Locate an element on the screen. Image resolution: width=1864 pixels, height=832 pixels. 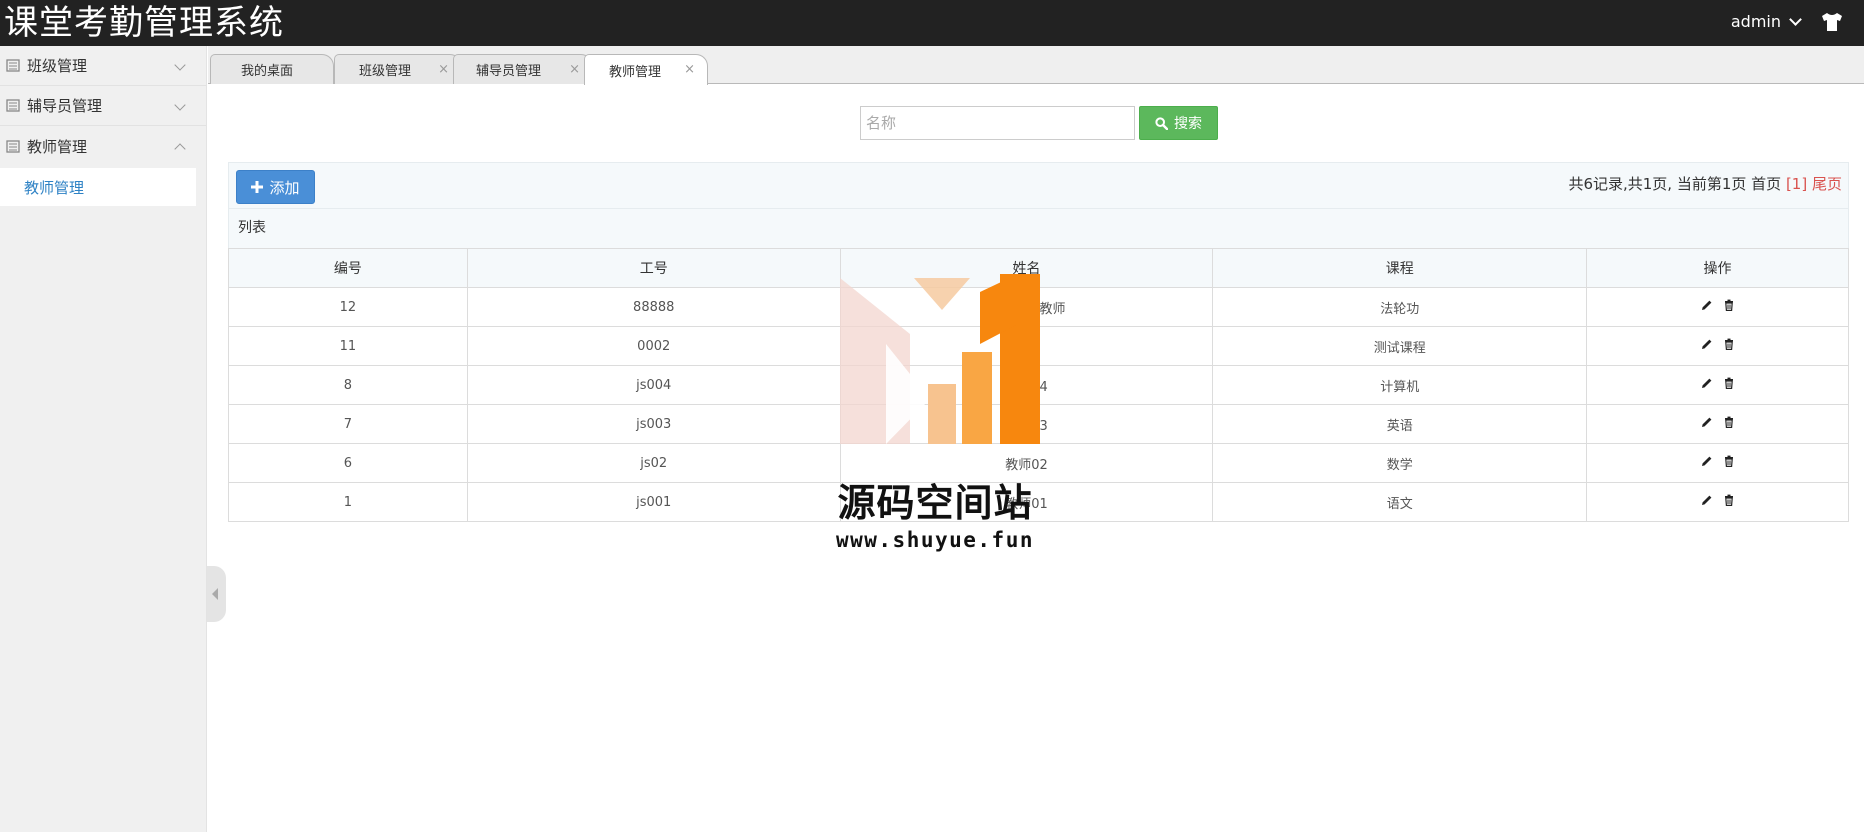
tab-desktop: 我的桌面 is located at coordinates (272, 69).